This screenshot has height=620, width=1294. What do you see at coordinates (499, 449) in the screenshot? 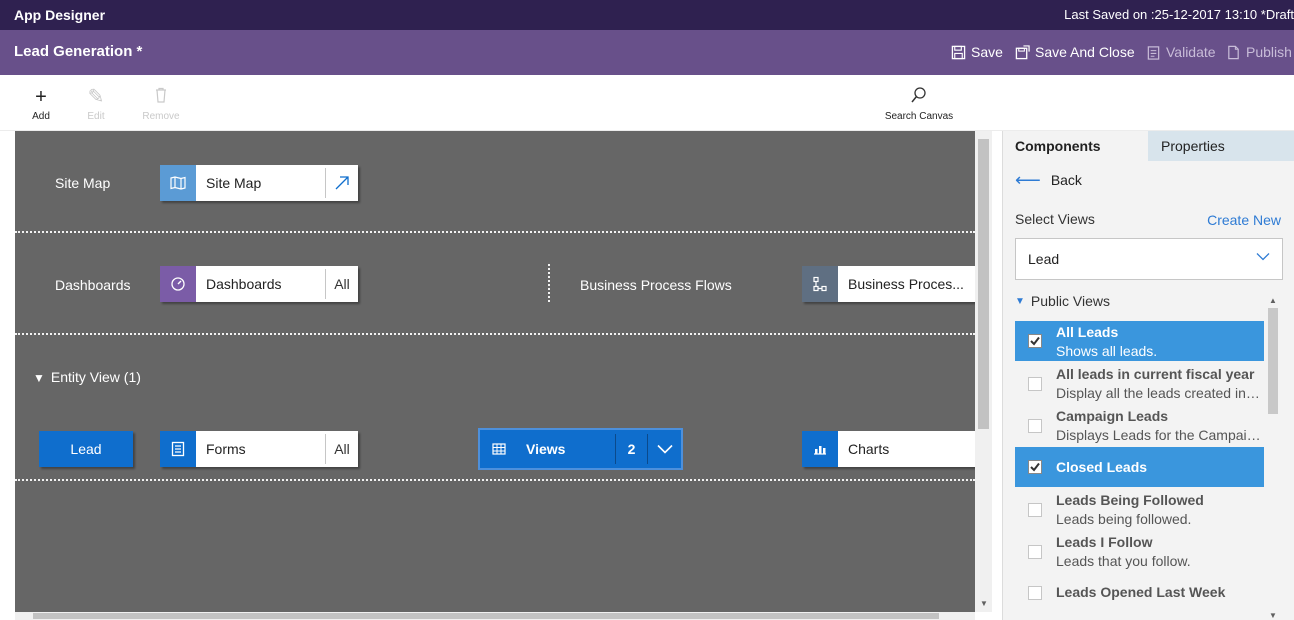
I see `grid-icon` at bounding box center [499, 449].